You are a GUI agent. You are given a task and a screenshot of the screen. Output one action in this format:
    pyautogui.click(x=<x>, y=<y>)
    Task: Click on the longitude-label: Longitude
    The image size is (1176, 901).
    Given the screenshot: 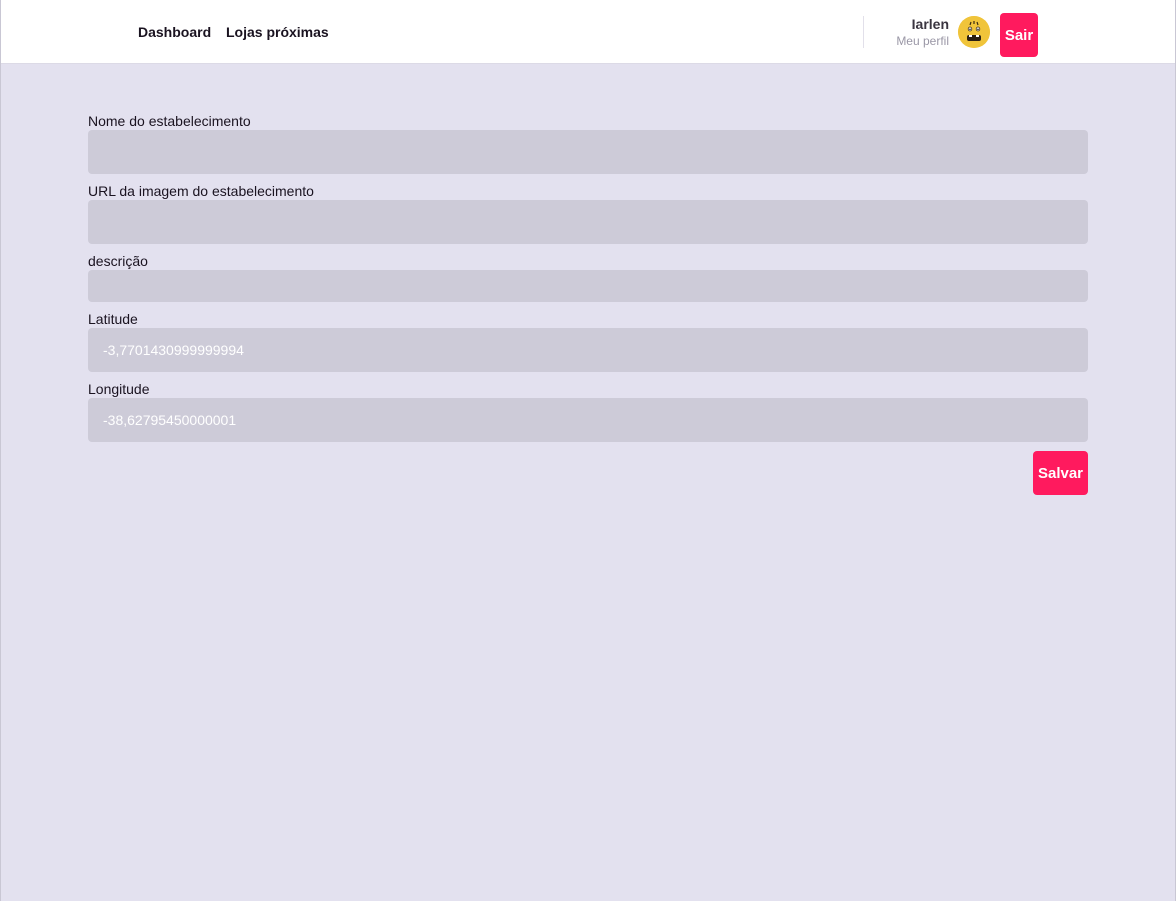 What is the action you would take?
    pyautogui.click(x=119, y=389)
    